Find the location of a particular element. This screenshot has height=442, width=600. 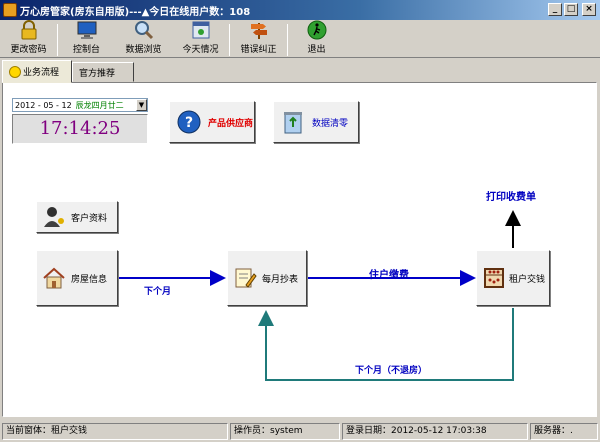

lock-icon is located at coordinates (29, 30).